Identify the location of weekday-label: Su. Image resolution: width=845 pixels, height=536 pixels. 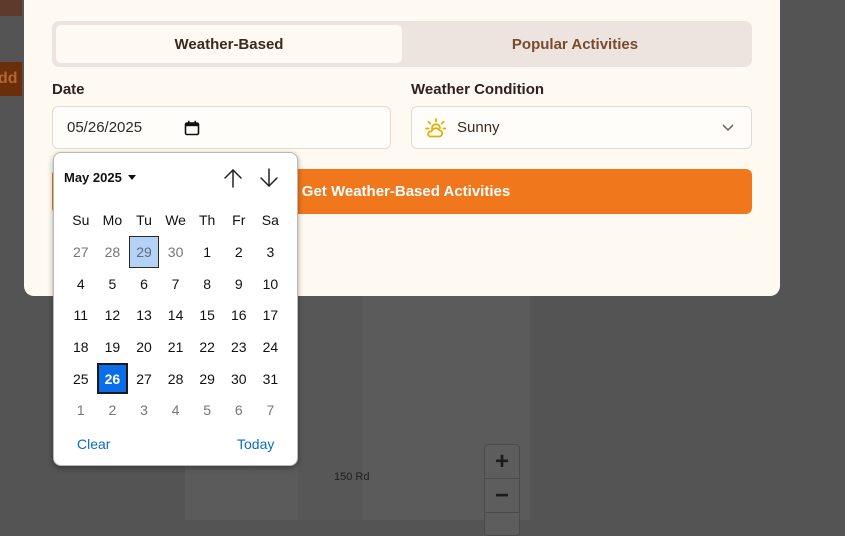
(81, 220).